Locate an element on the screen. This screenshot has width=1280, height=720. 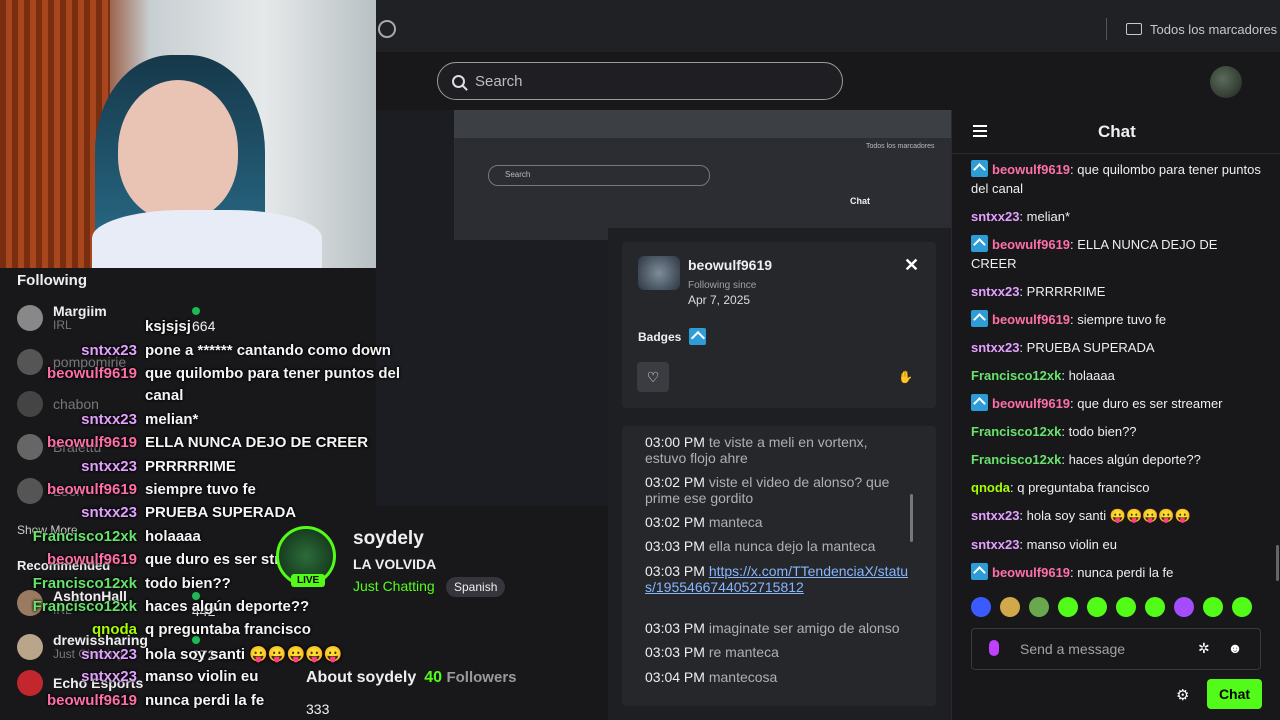
following-since-date: Apr 7, 2025 is located at coordinates (719, 300).